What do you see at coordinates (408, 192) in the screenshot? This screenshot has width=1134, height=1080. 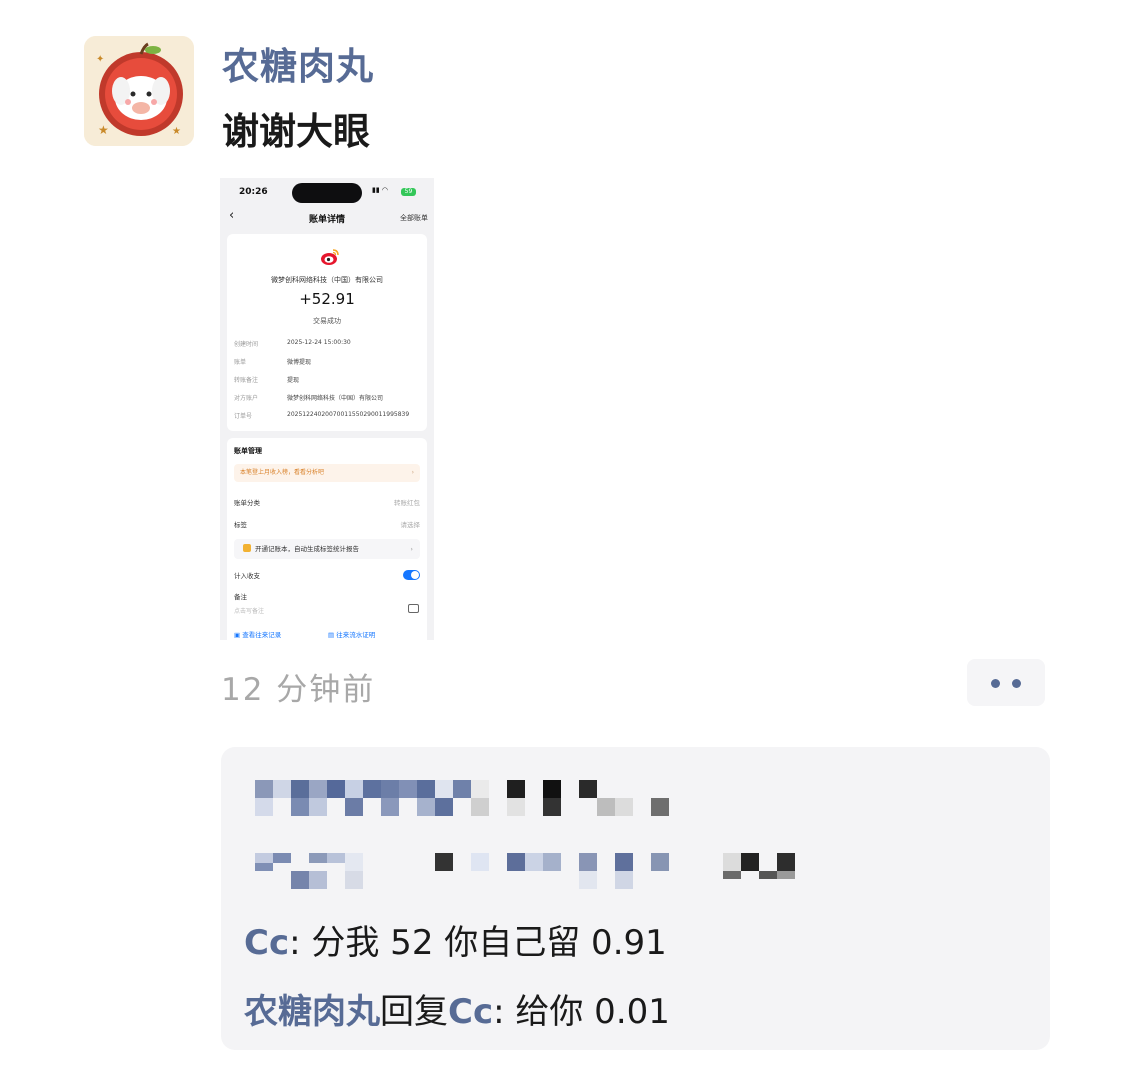 I see `battery-icon: 59` at bounding box center [408, 192].